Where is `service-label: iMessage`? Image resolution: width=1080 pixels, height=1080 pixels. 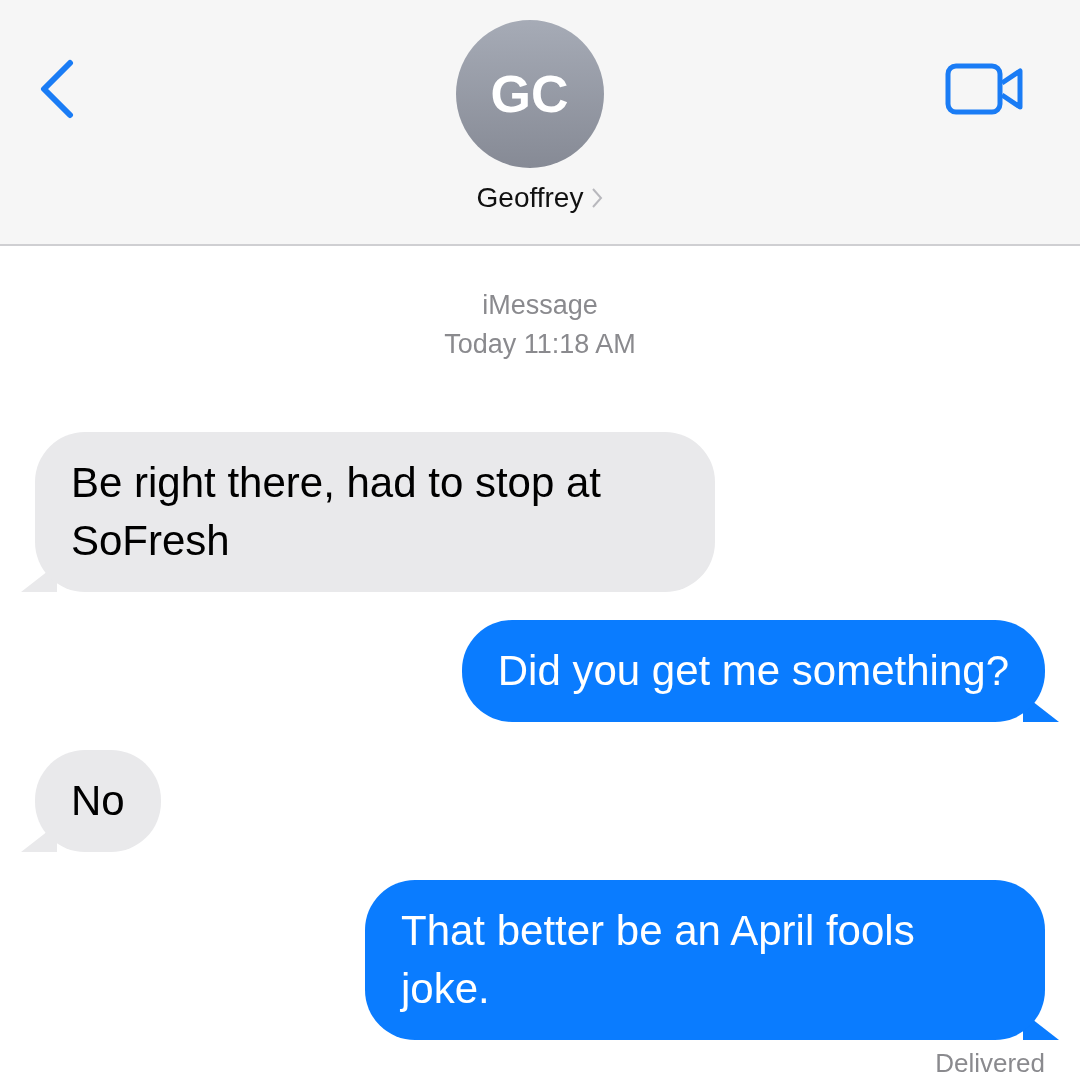
service-label: iMessage is located at coordinates (540, 305).